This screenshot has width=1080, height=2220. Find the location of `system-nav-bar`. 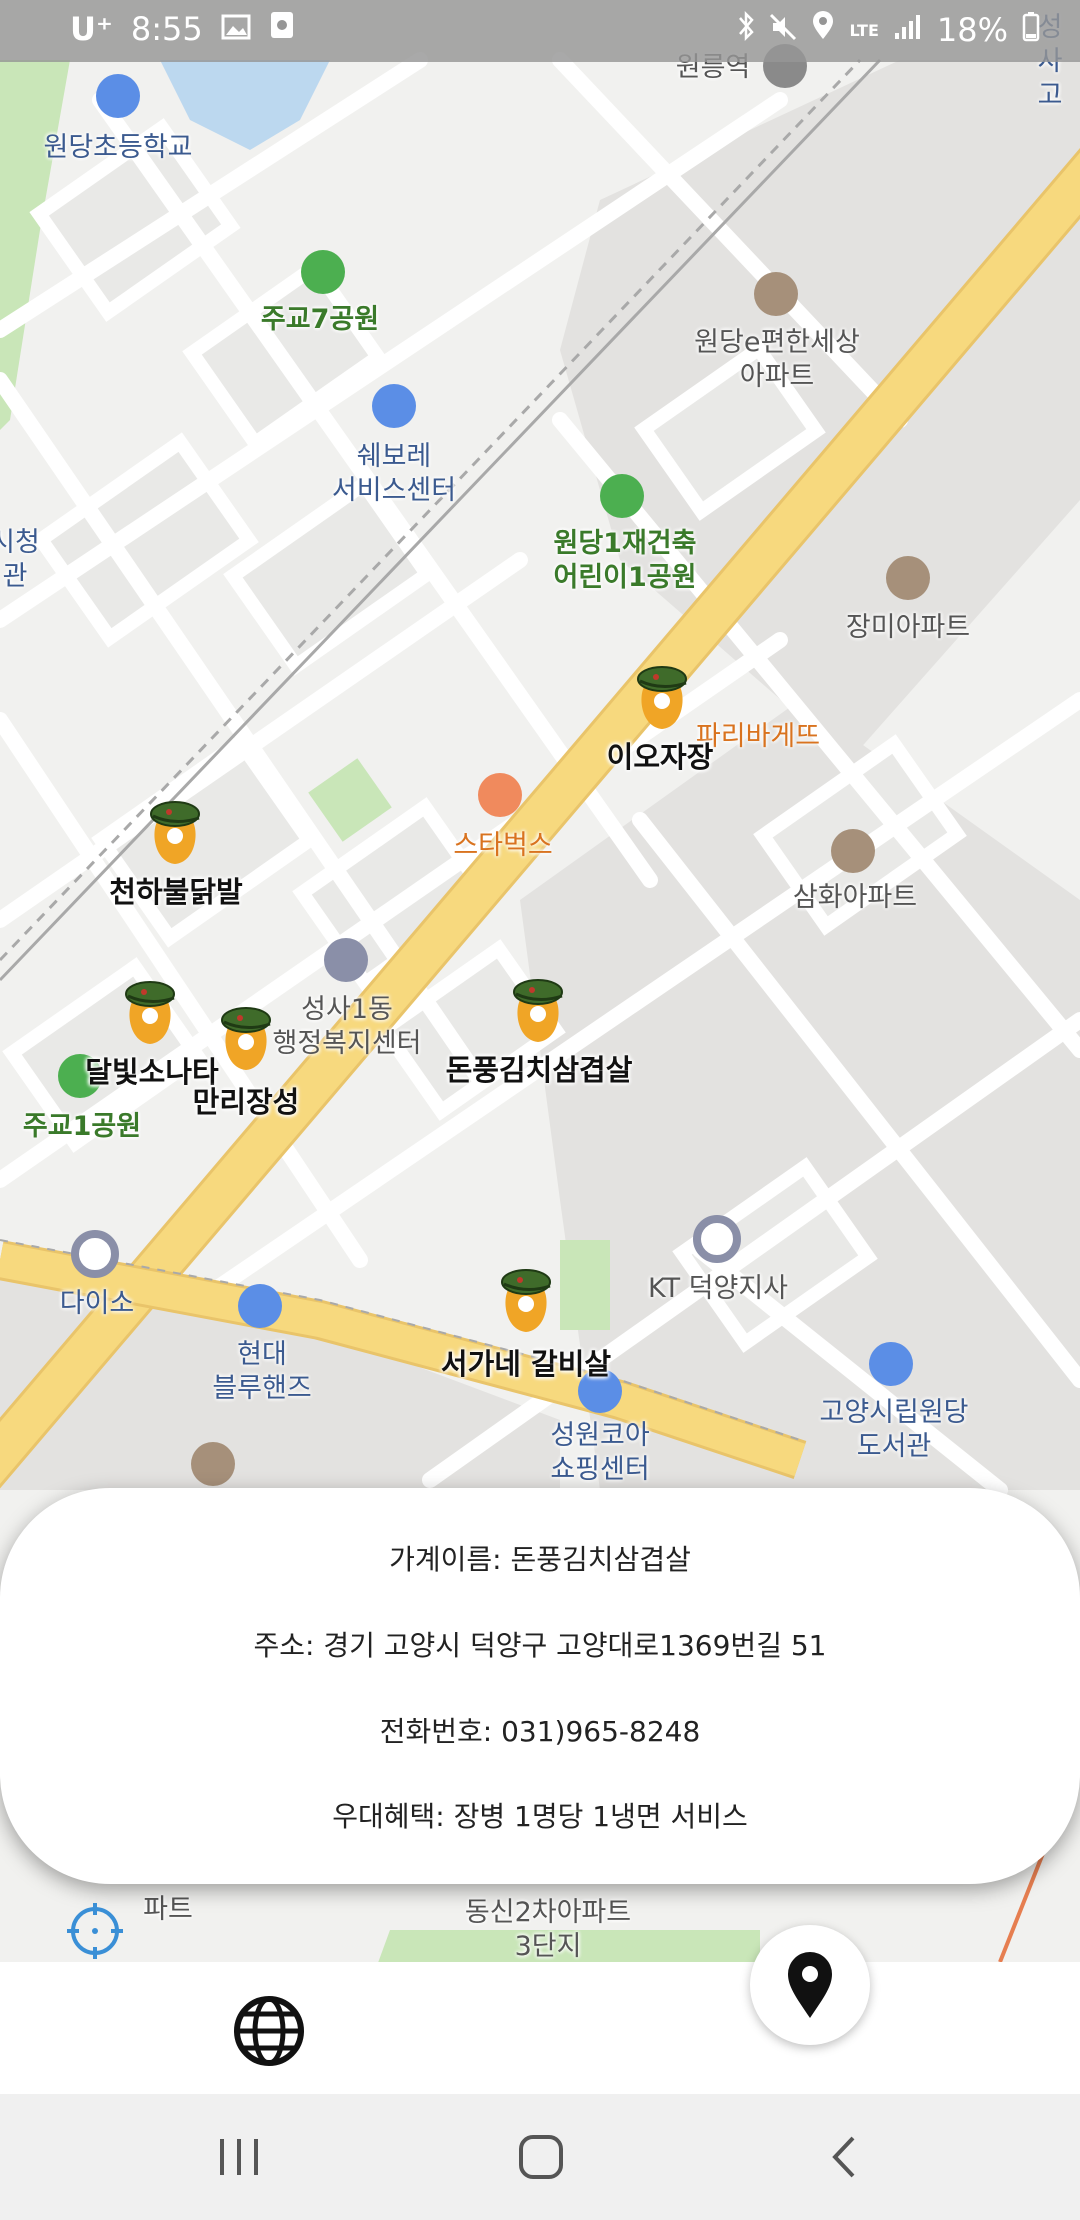

system-nav-bar is located at coordinates (540, 2157).